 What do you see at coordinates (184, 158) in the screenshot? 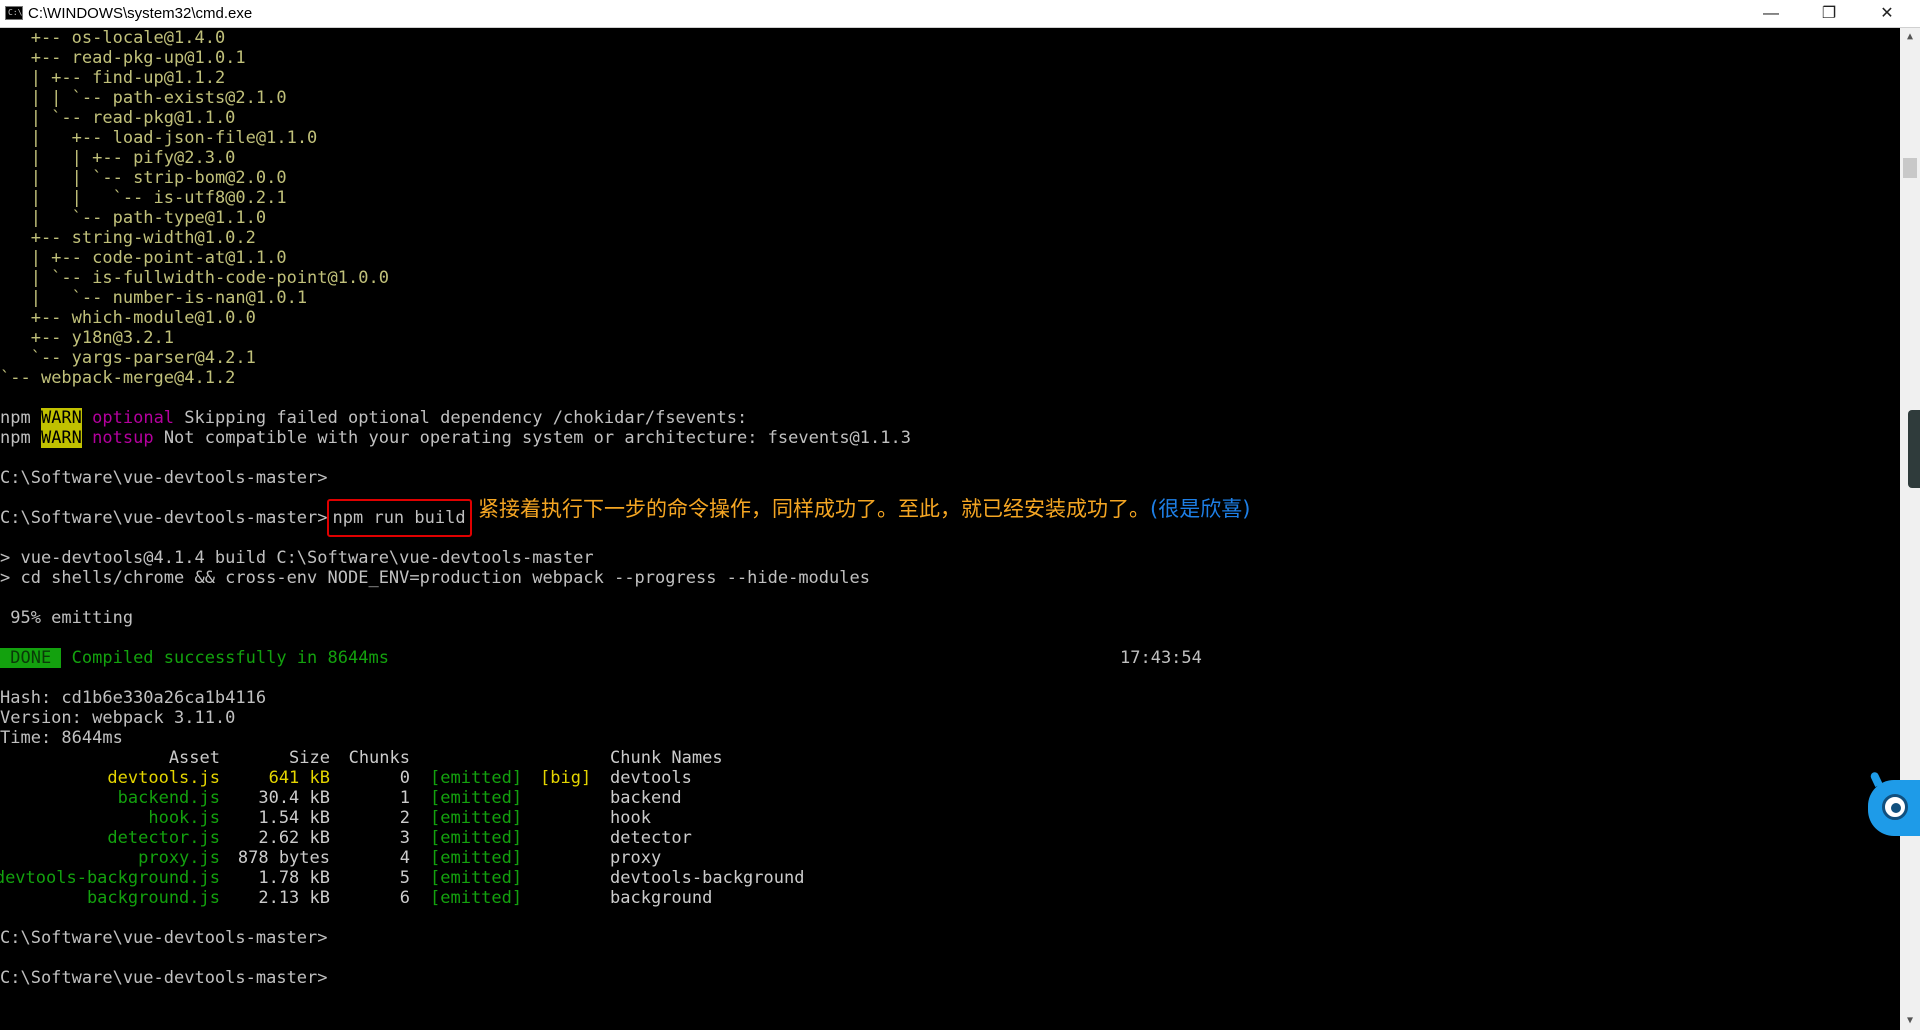
I see `package-name: pify@2.3.0` at bounding box center [184, 158].